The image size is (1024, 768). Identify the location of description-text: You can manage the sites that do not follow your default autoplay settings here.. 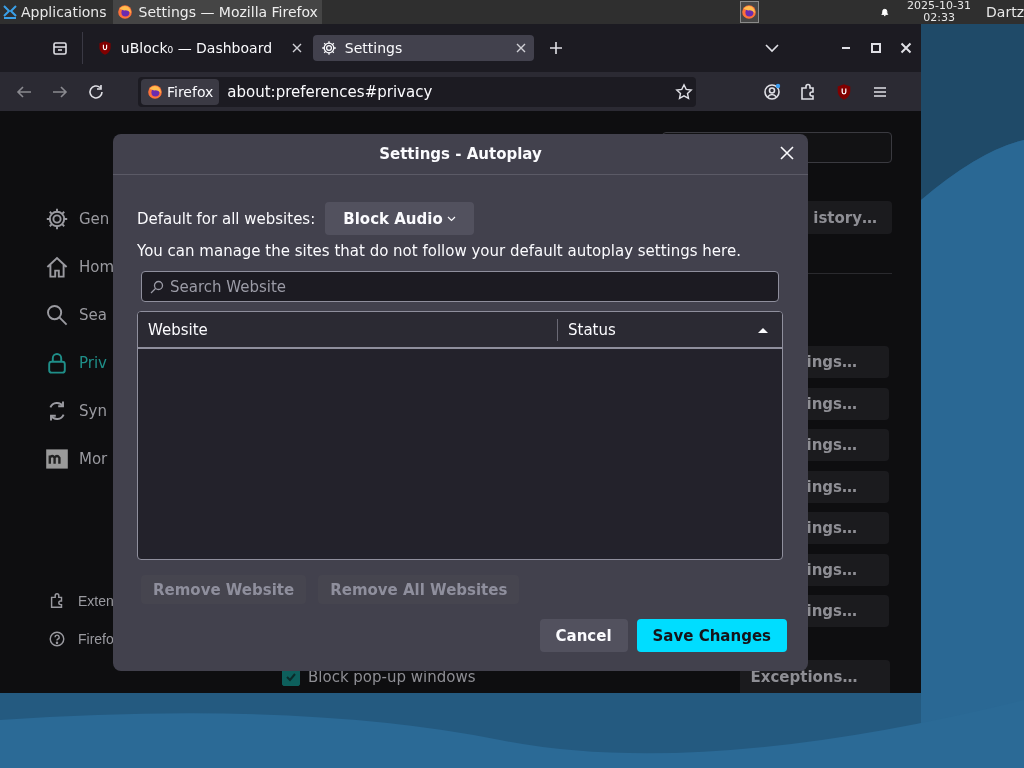
(439, 251).